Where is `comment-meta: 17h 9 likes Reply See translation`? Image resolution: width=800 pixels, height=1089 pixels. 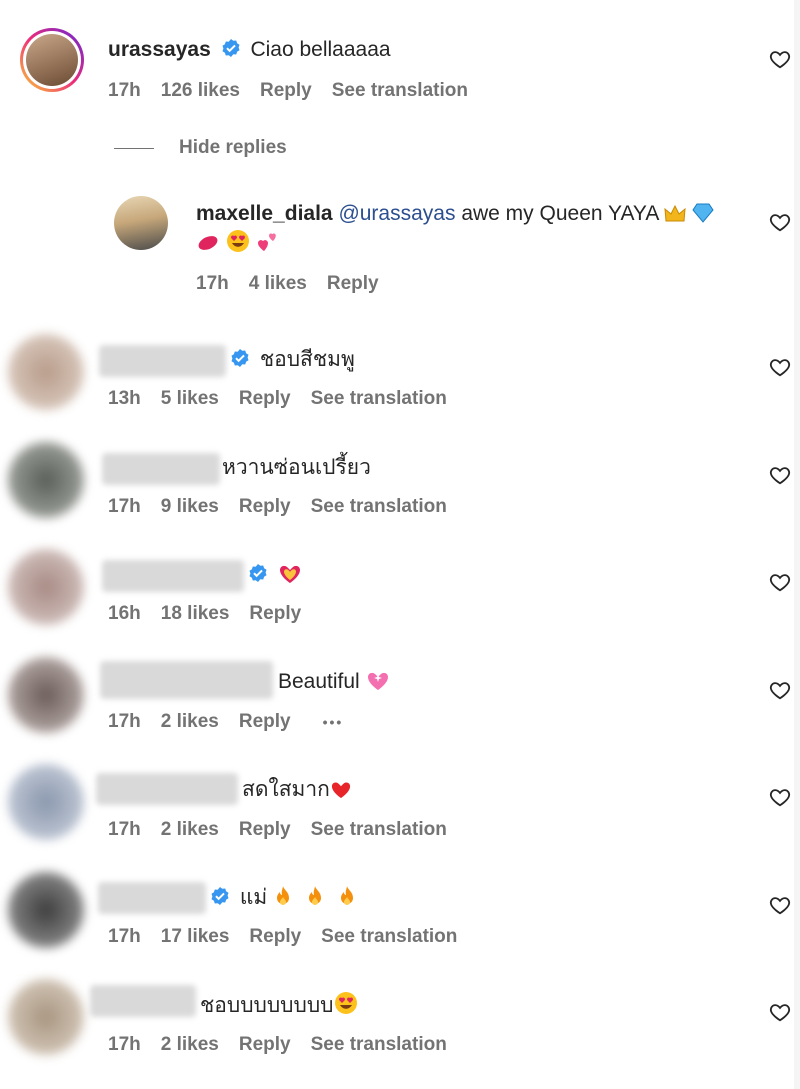 comment-meta: 17h 9 likes Reply See translation is located at coordinates (287, 507).